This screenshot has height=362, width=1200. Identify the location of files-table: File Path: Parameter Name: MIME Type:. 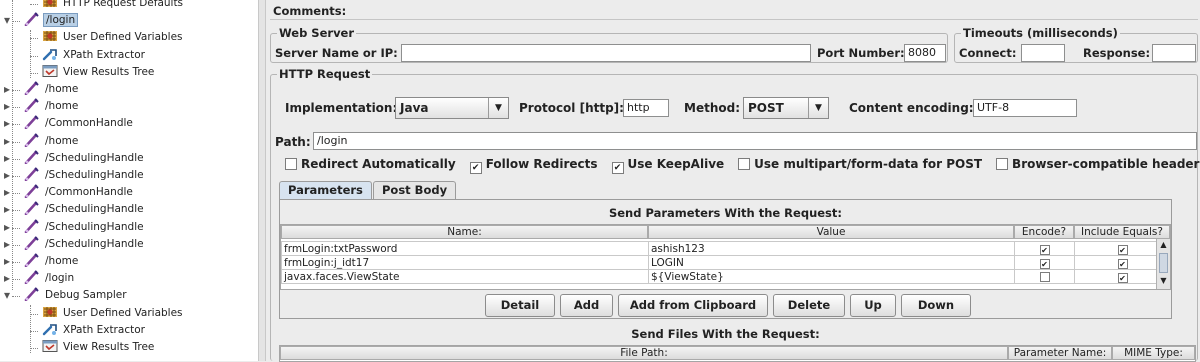
(737, 353).